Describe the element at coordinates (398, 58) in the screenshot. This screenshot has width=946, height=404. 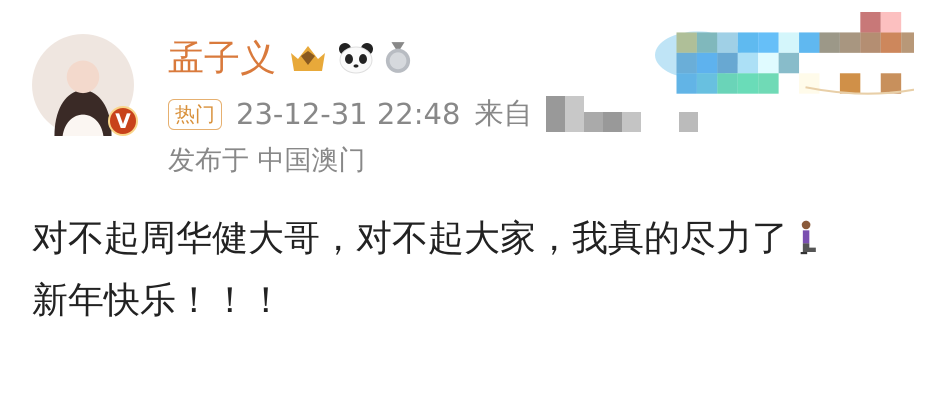
I see `medal-icon` at that location.